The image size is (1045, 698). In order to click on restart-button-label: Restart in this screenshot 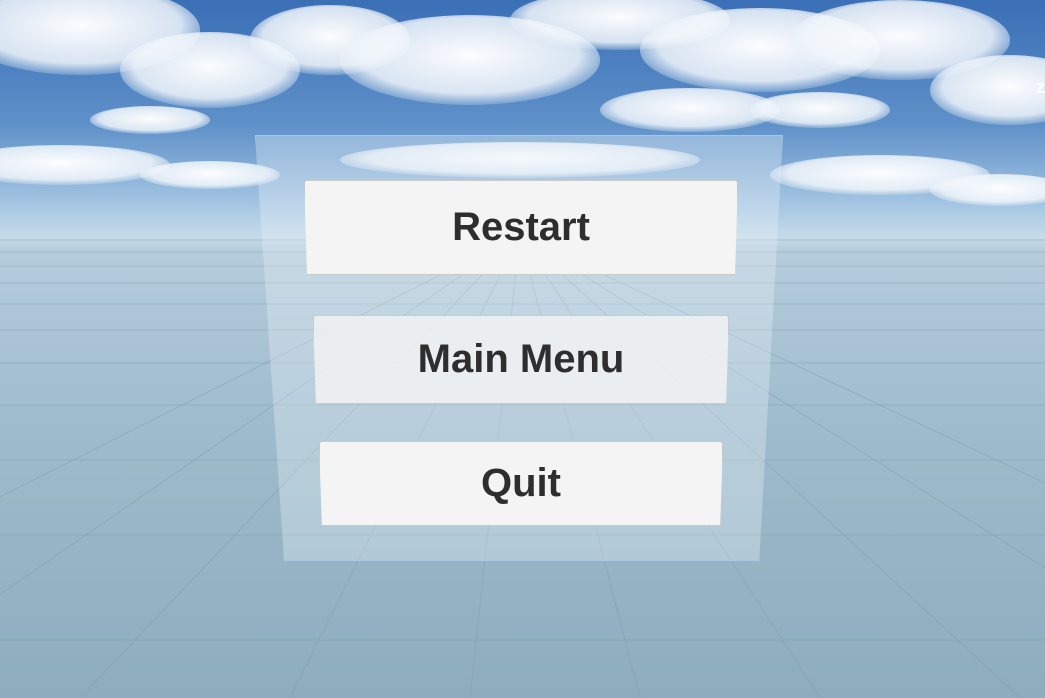, I will do `click(521, 227)`.